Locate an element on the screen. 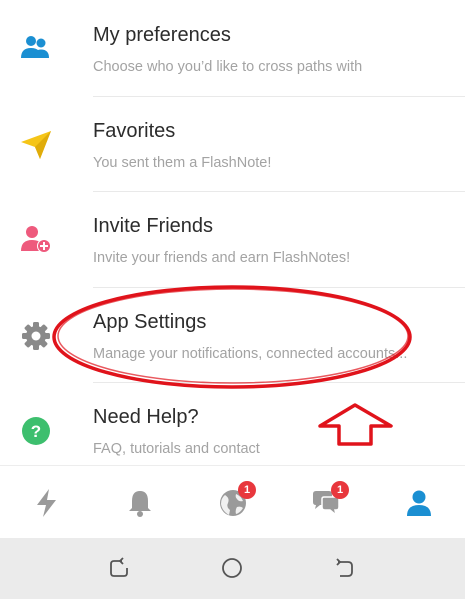 This screenshot has width=465, height=599. tab-profile is located at coordinates (418, 502).